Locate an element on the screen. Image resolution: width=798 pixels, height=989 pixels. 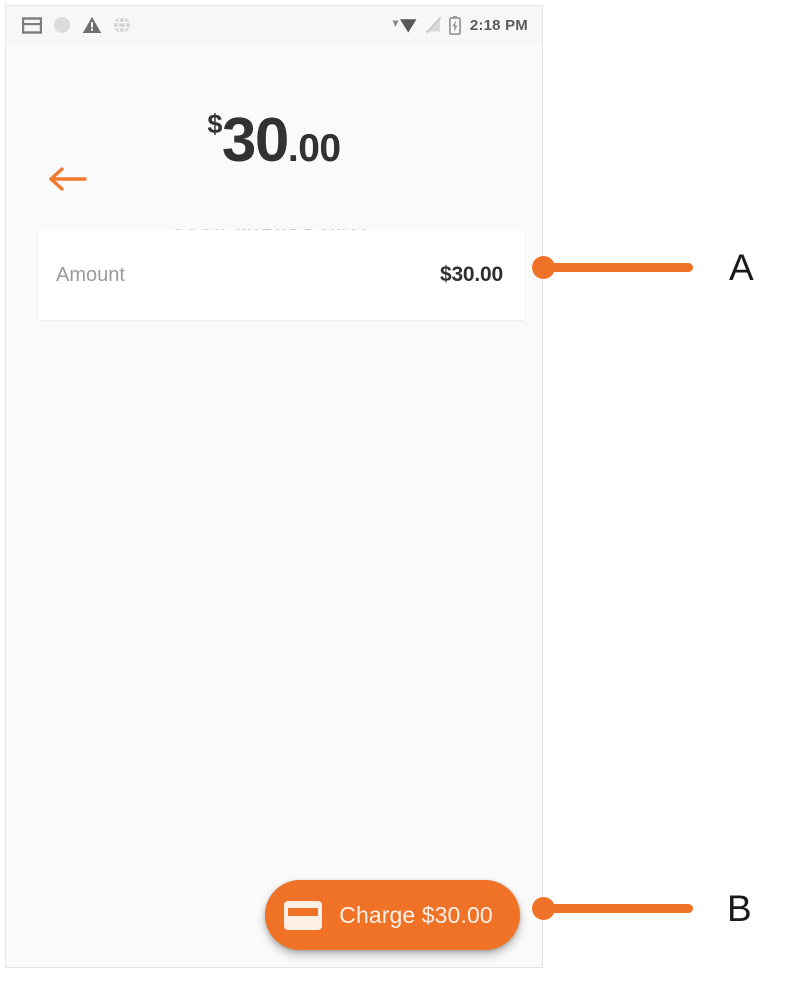
status-bar: 2:18 PM is located at coordinates (274, 25).